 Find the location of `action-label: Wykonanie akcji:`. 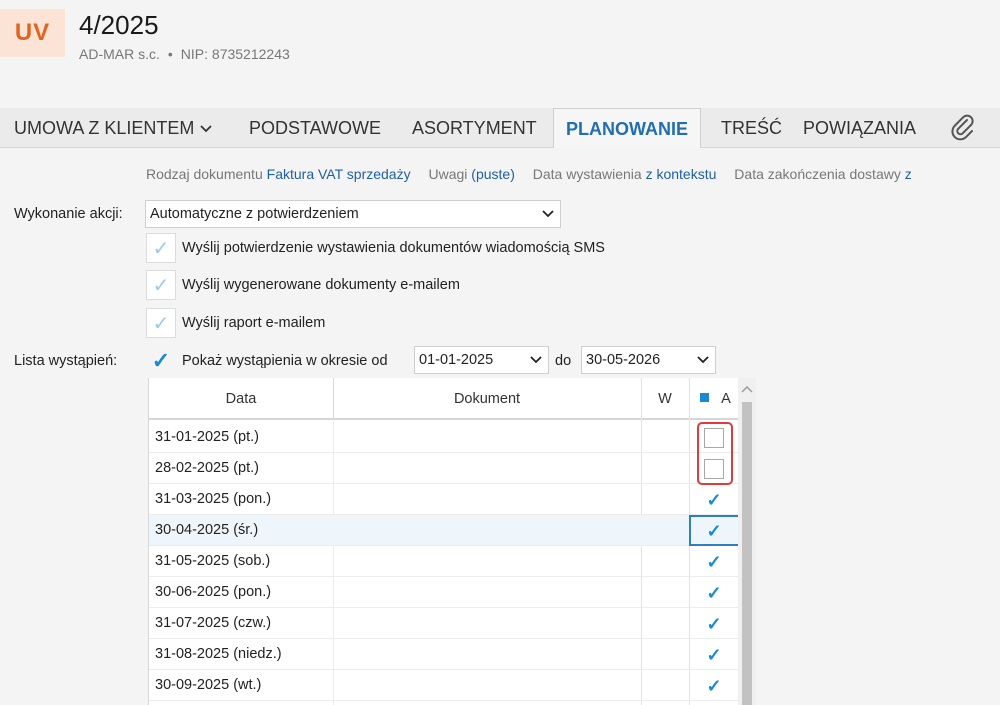

action-label: Wykonanie akcji: is located at coordinates (68, 214).